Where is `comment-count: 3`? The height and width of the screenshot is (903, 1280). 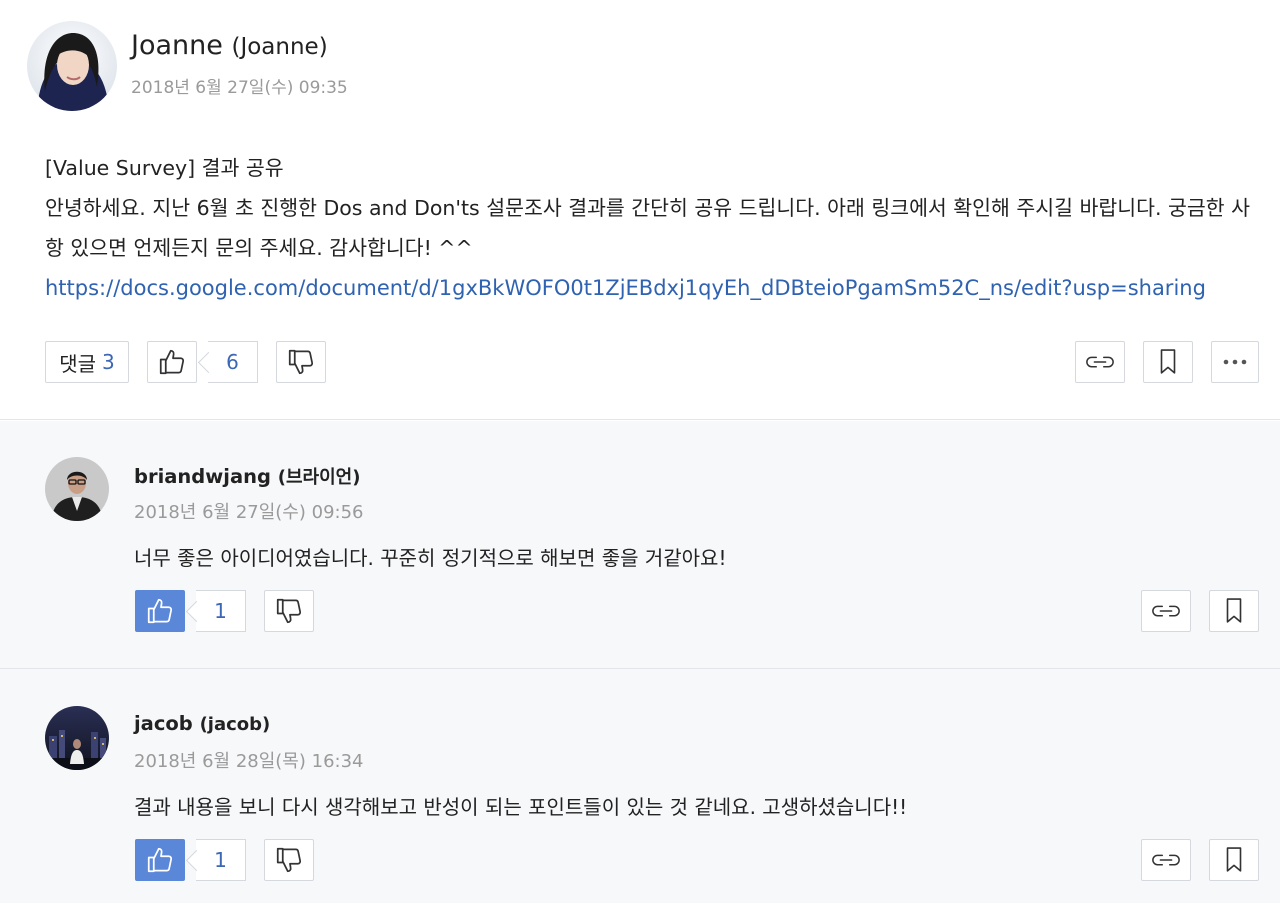
comment-count: 3 is located at coordinates (108, 362).